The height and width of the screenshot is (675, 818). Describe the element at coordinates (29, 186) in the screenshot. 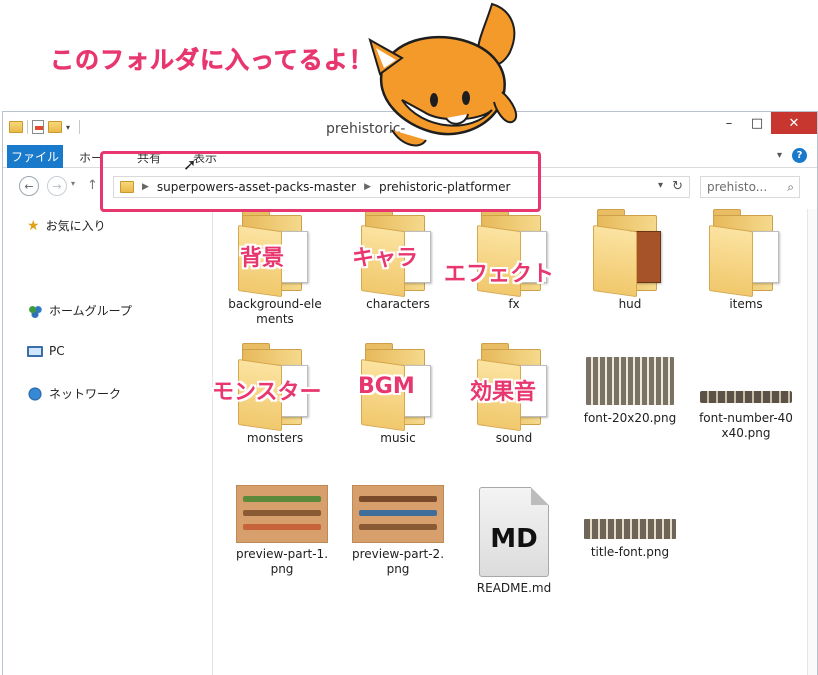

I see `back-button: ←` at that location.